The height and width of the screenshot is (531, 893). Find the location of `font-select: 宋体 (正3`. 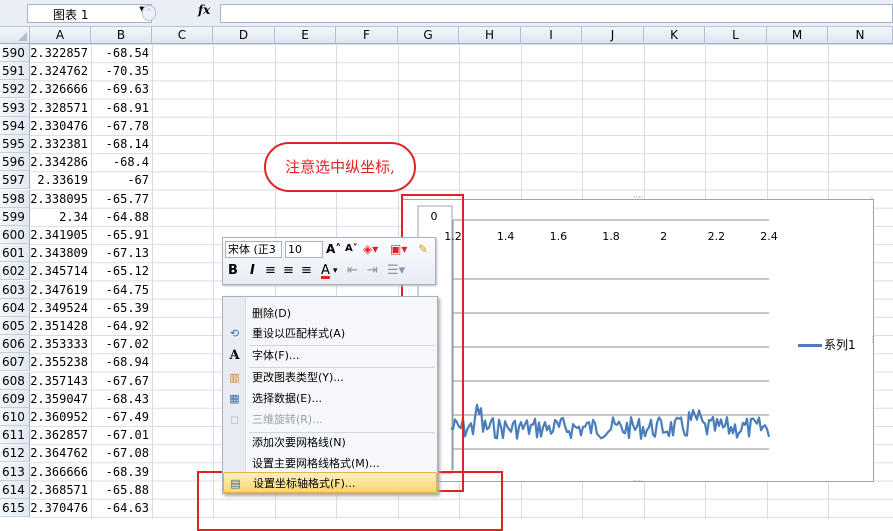

font-select: 宋体 (正3 is located at coordinates (253, 249).